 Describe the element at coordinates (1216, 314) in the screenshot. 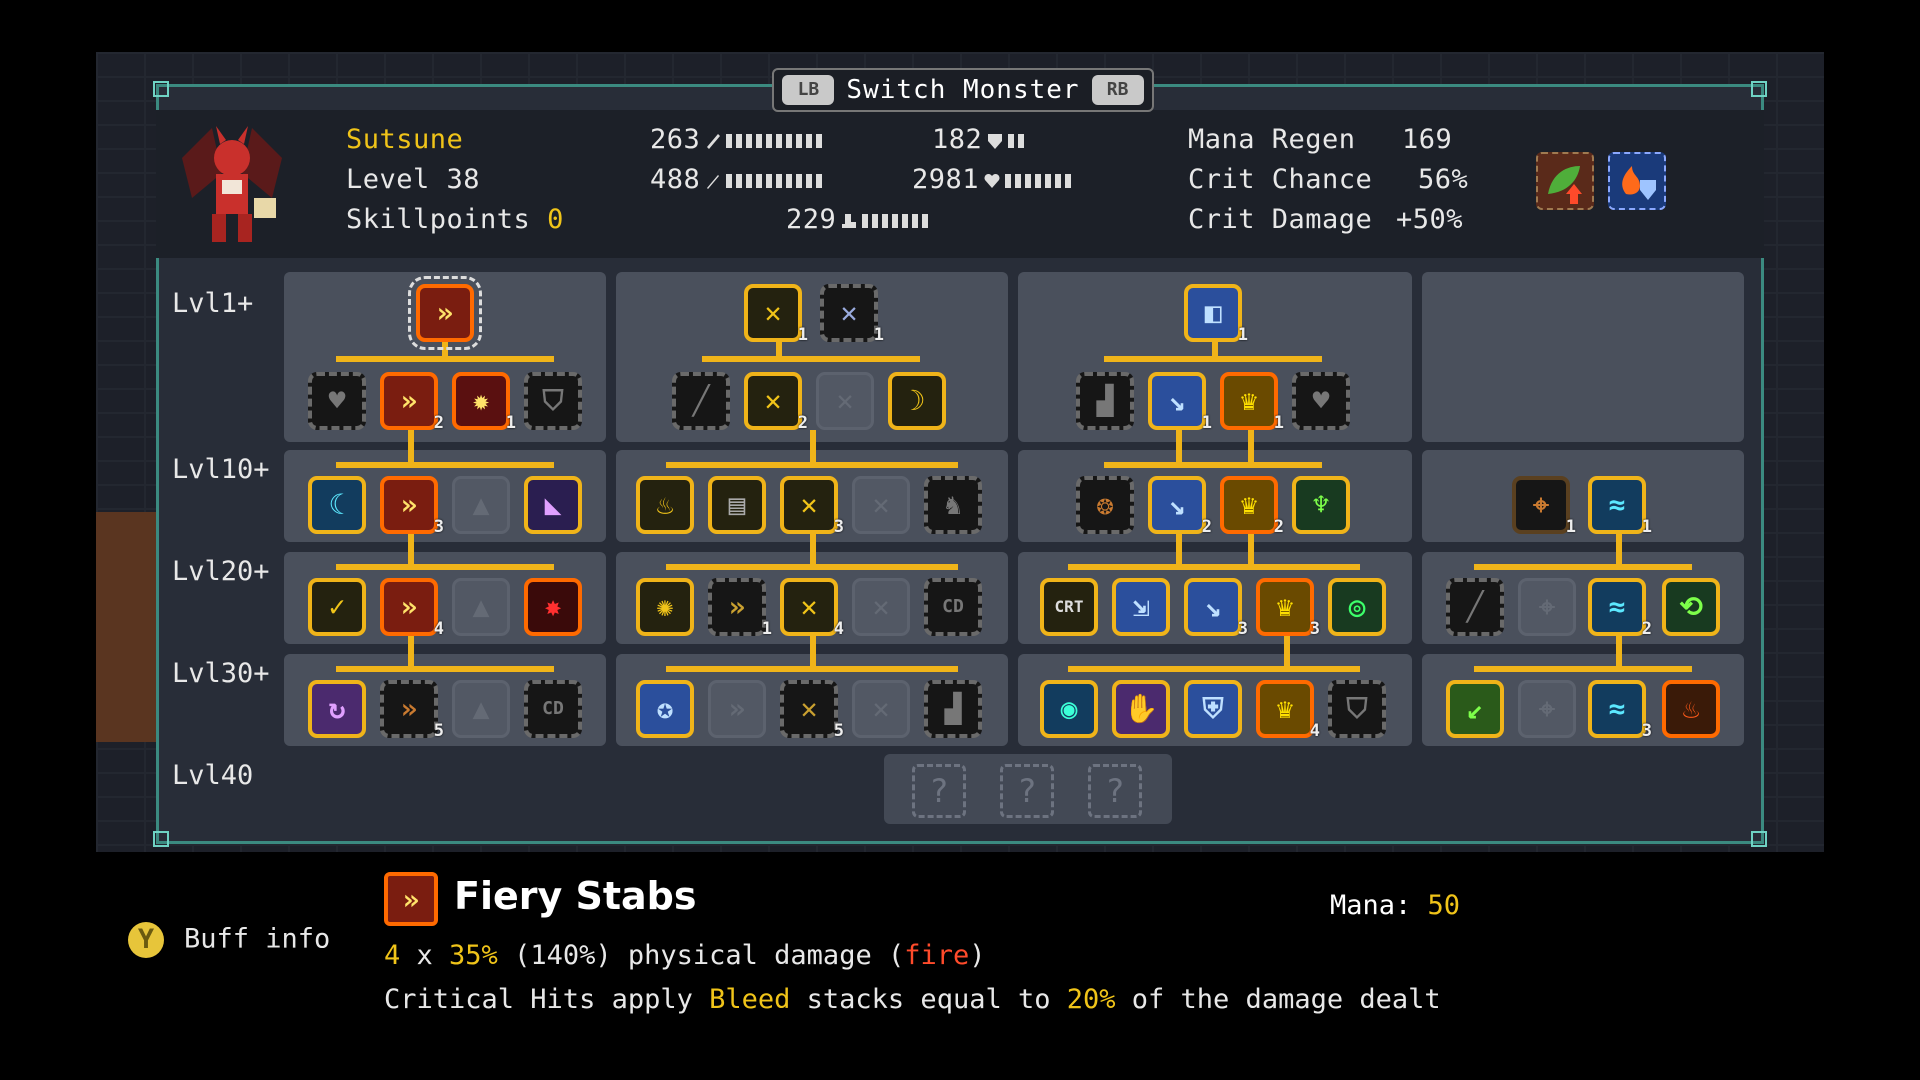

I see `blue-rune-skill-node: ◧ 1` at that location.